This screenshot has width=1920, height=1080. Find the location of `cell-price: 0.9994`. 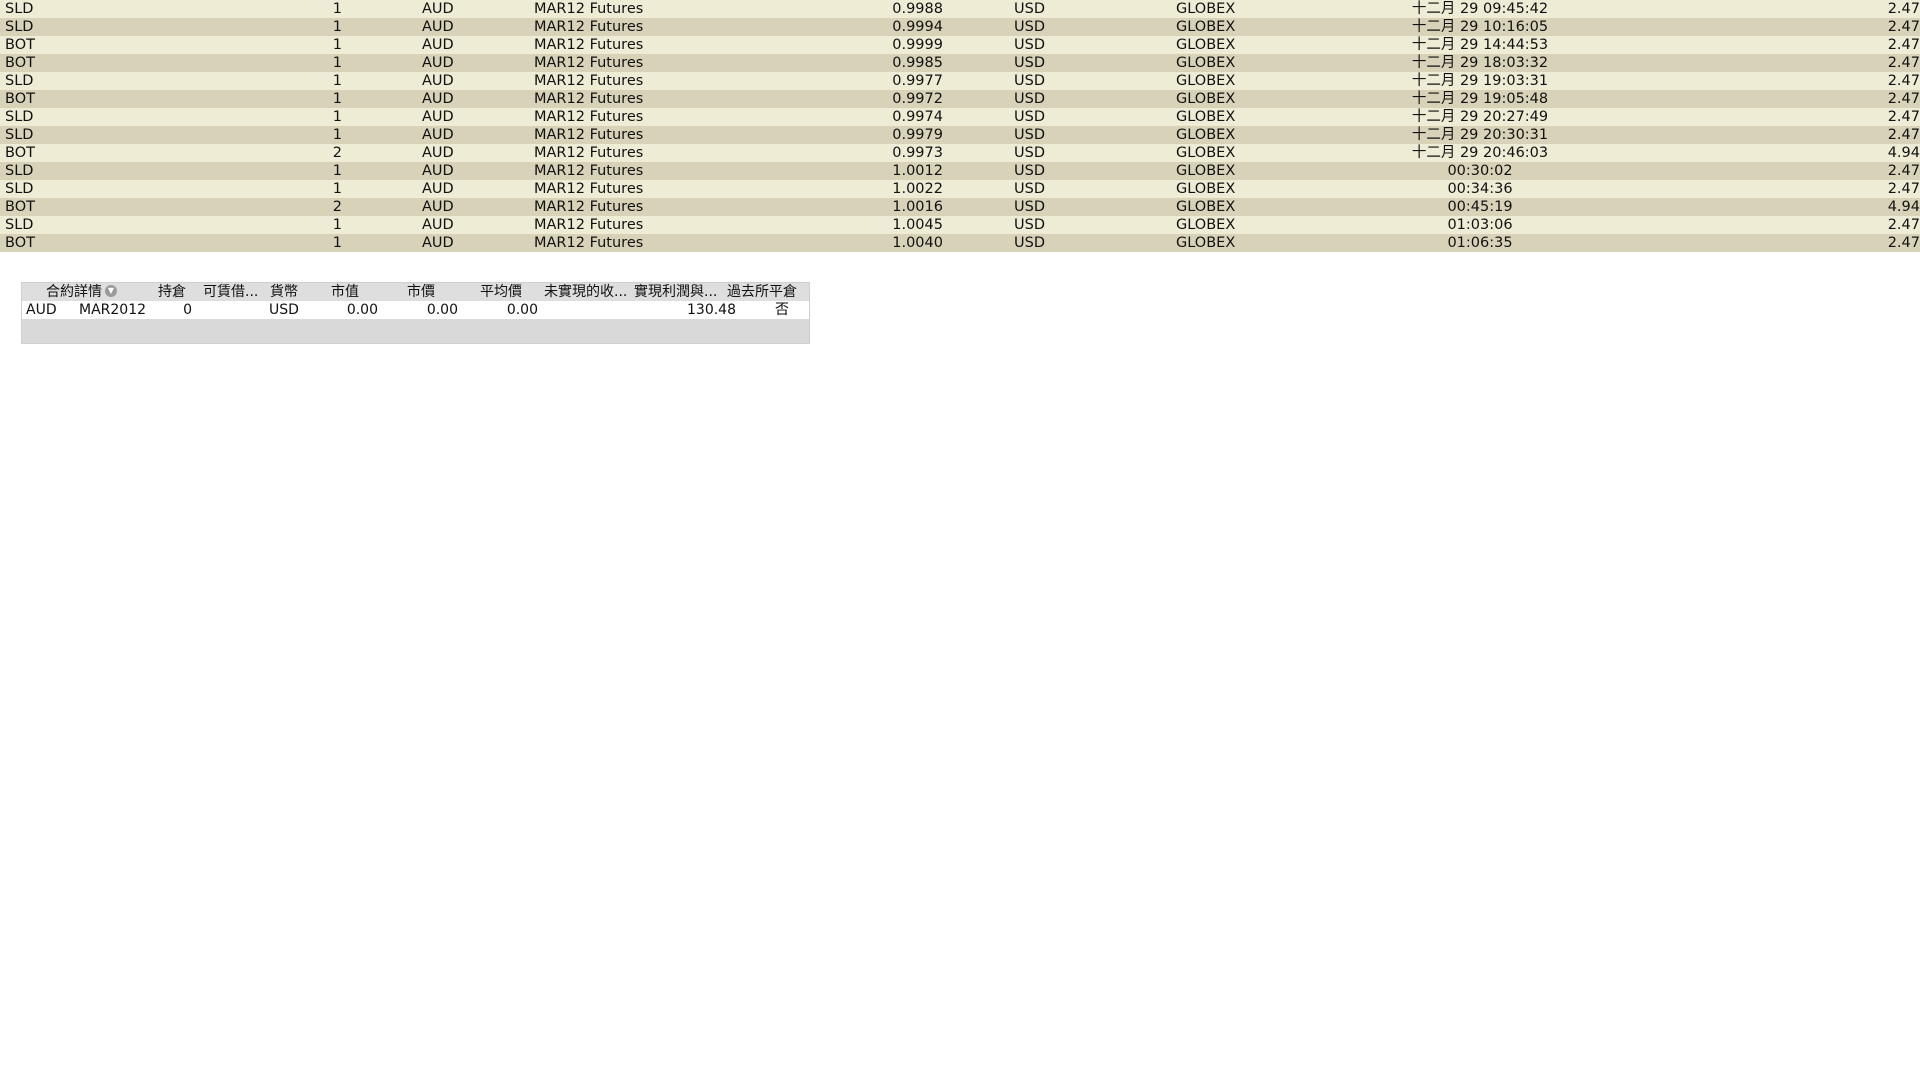

cell-price: 0.9994 is located at coordinates (917, 27).